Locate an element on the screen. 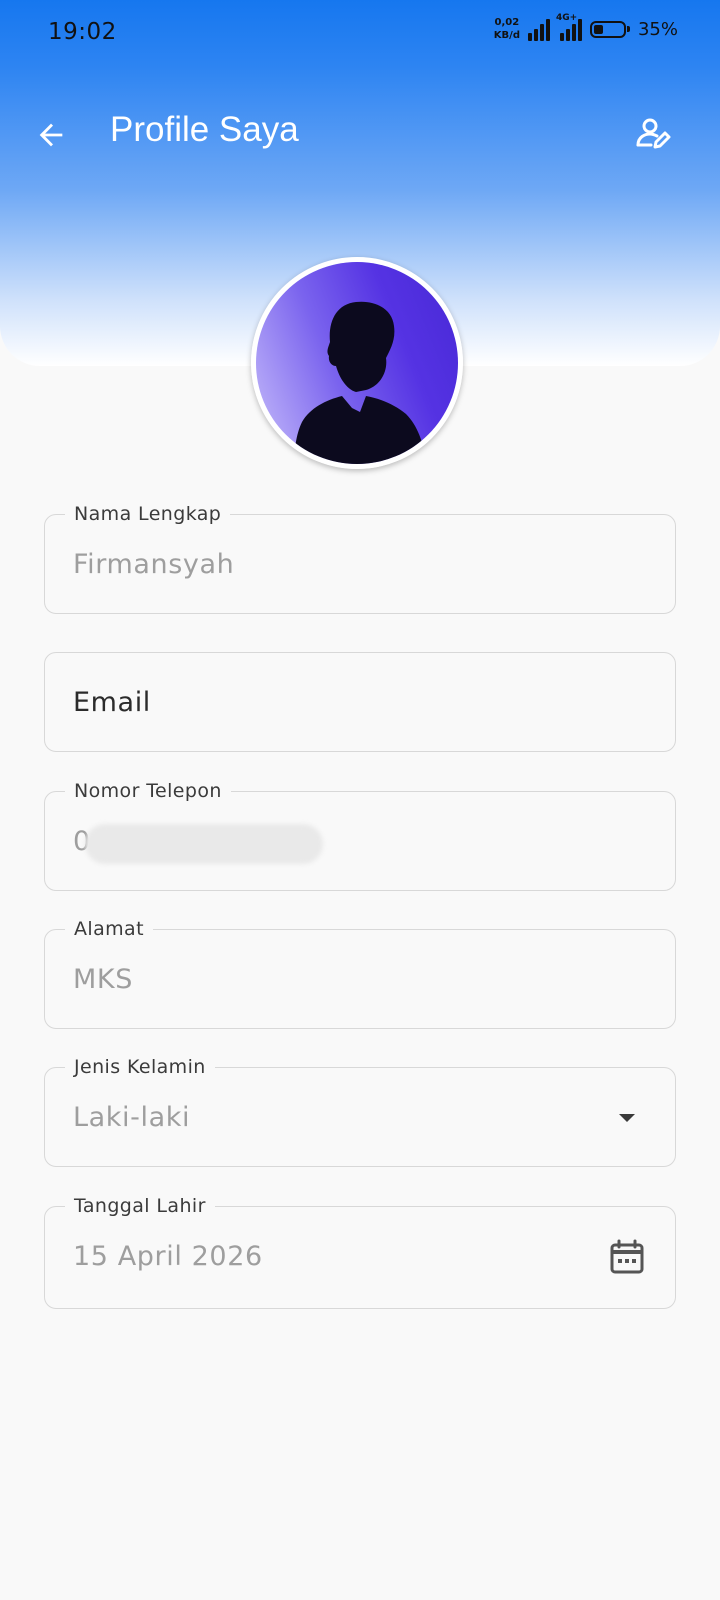 The width and height of the screenshot is (720, 1600). email-field: Email is located at coordinates (360, 702).